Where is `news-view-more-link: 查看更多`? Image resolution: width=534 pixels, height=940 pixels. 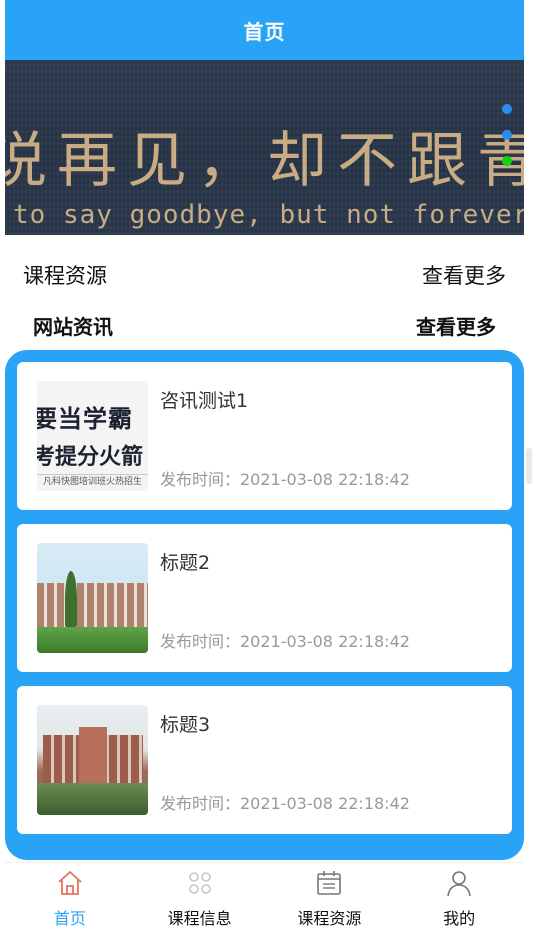
news-view-more-link: 查看更多 is located at coordinates (456, 325).